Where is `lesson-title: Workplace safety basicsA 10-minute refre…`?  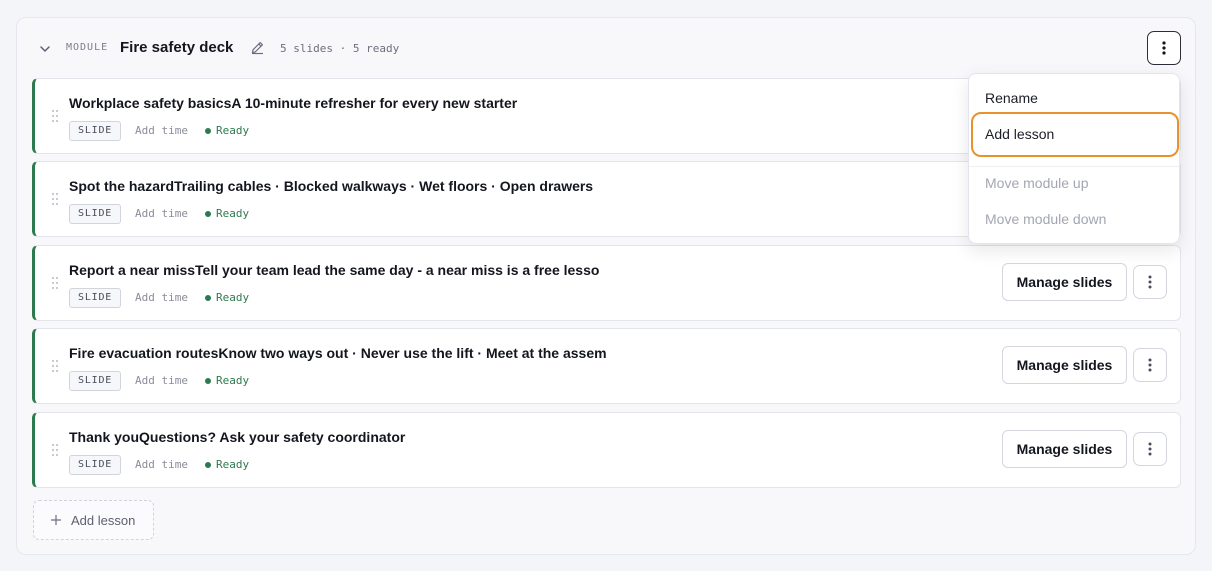
lesson-title: Workplace safety basicsA 10-minute refre… is located at coordinates (293, 103).